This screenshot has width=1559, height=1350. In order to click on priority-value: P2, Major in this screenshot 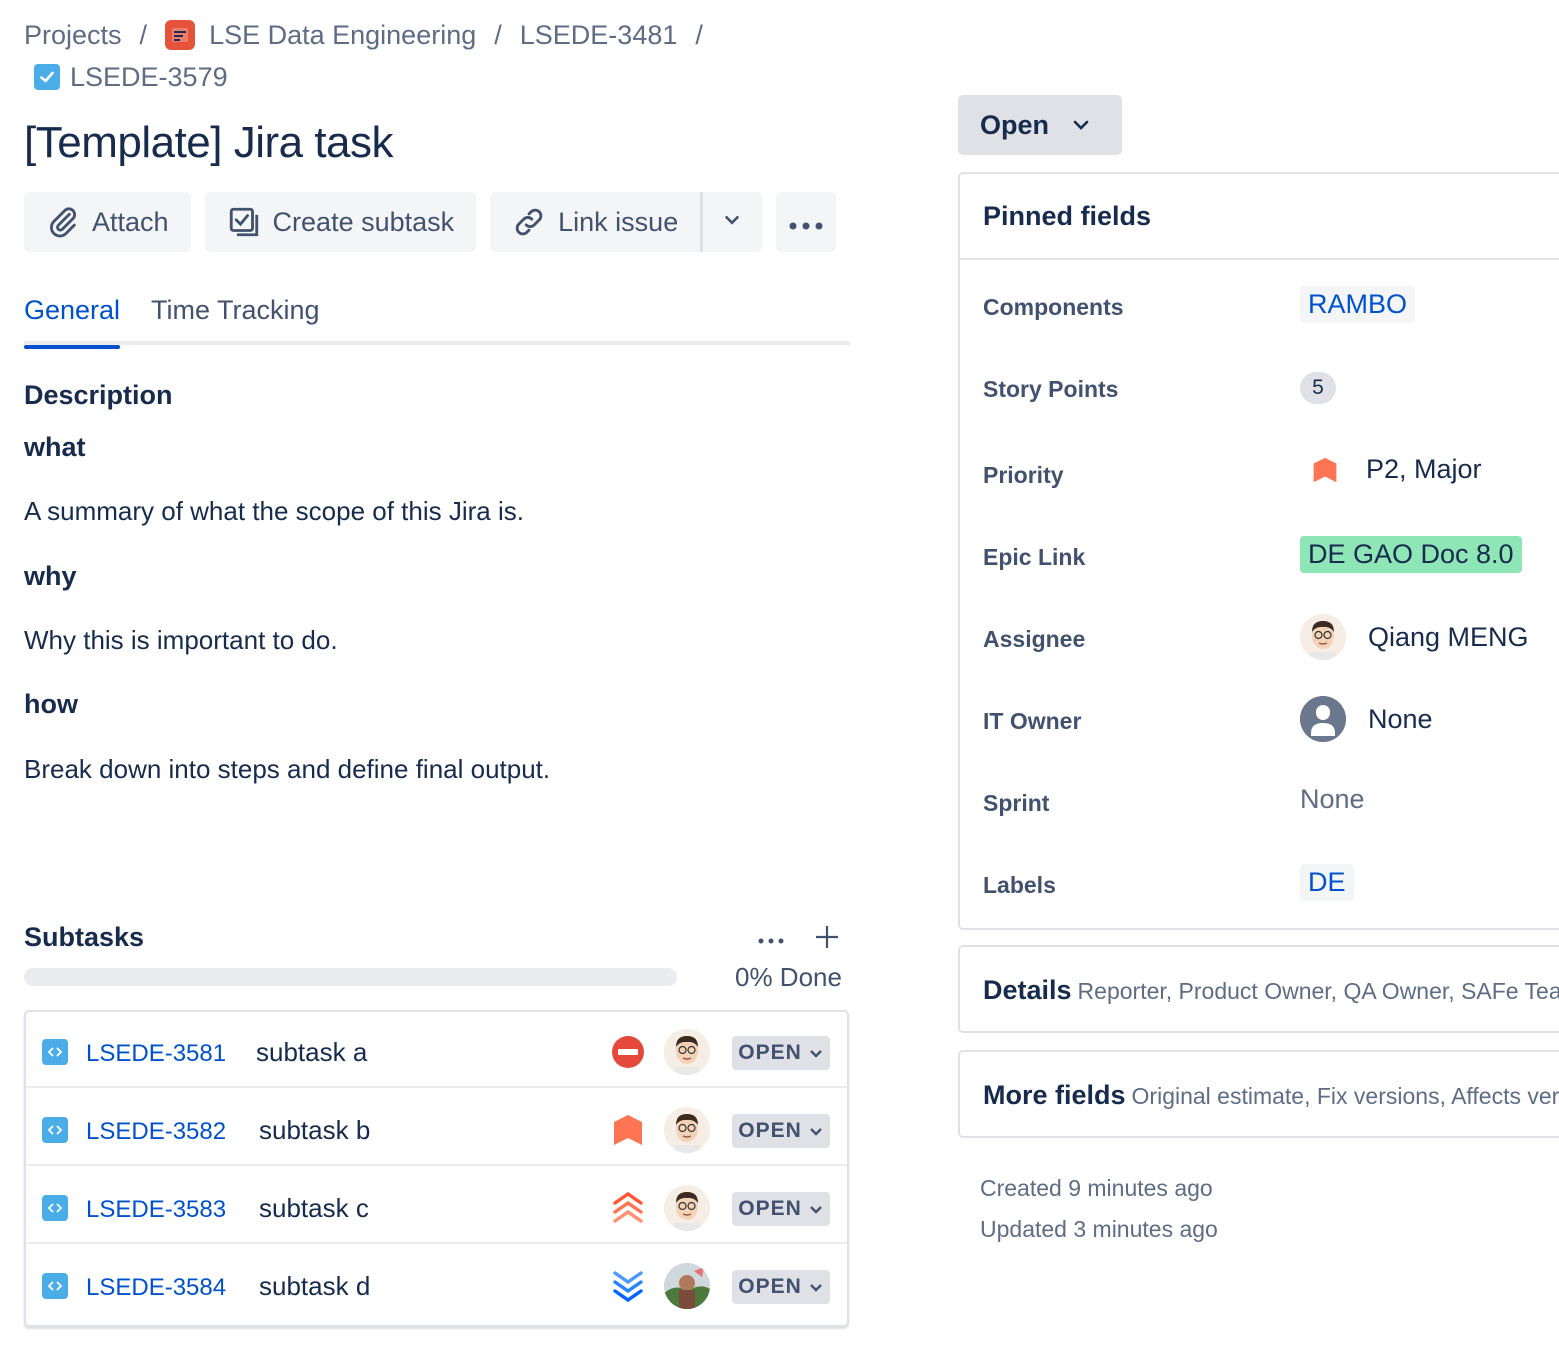, I will do `click(1424, 469)`.